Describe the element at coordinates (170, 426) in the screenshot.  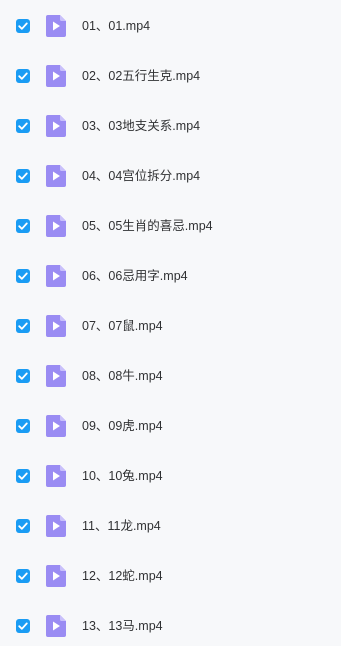
I see `file-row: 09、09虎.mp4` at that location.